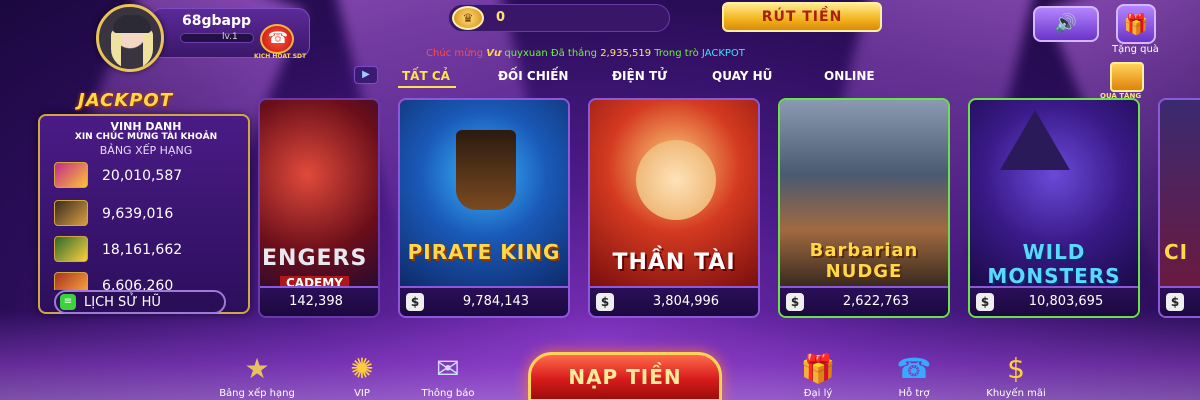  Describe the element at coordinates (455, 53) in the screenshot. I see `ticker-prefix: Chúc mừng` at that location.